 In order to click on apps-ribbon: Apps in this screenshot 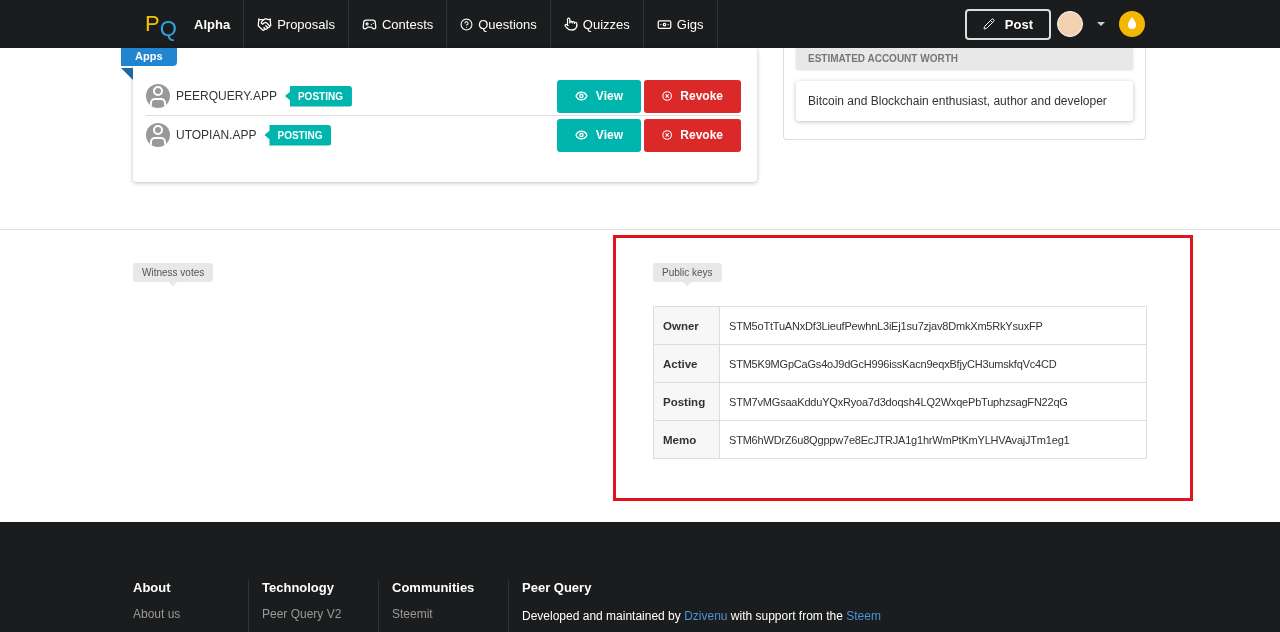, I will do `click(149, 57)`.